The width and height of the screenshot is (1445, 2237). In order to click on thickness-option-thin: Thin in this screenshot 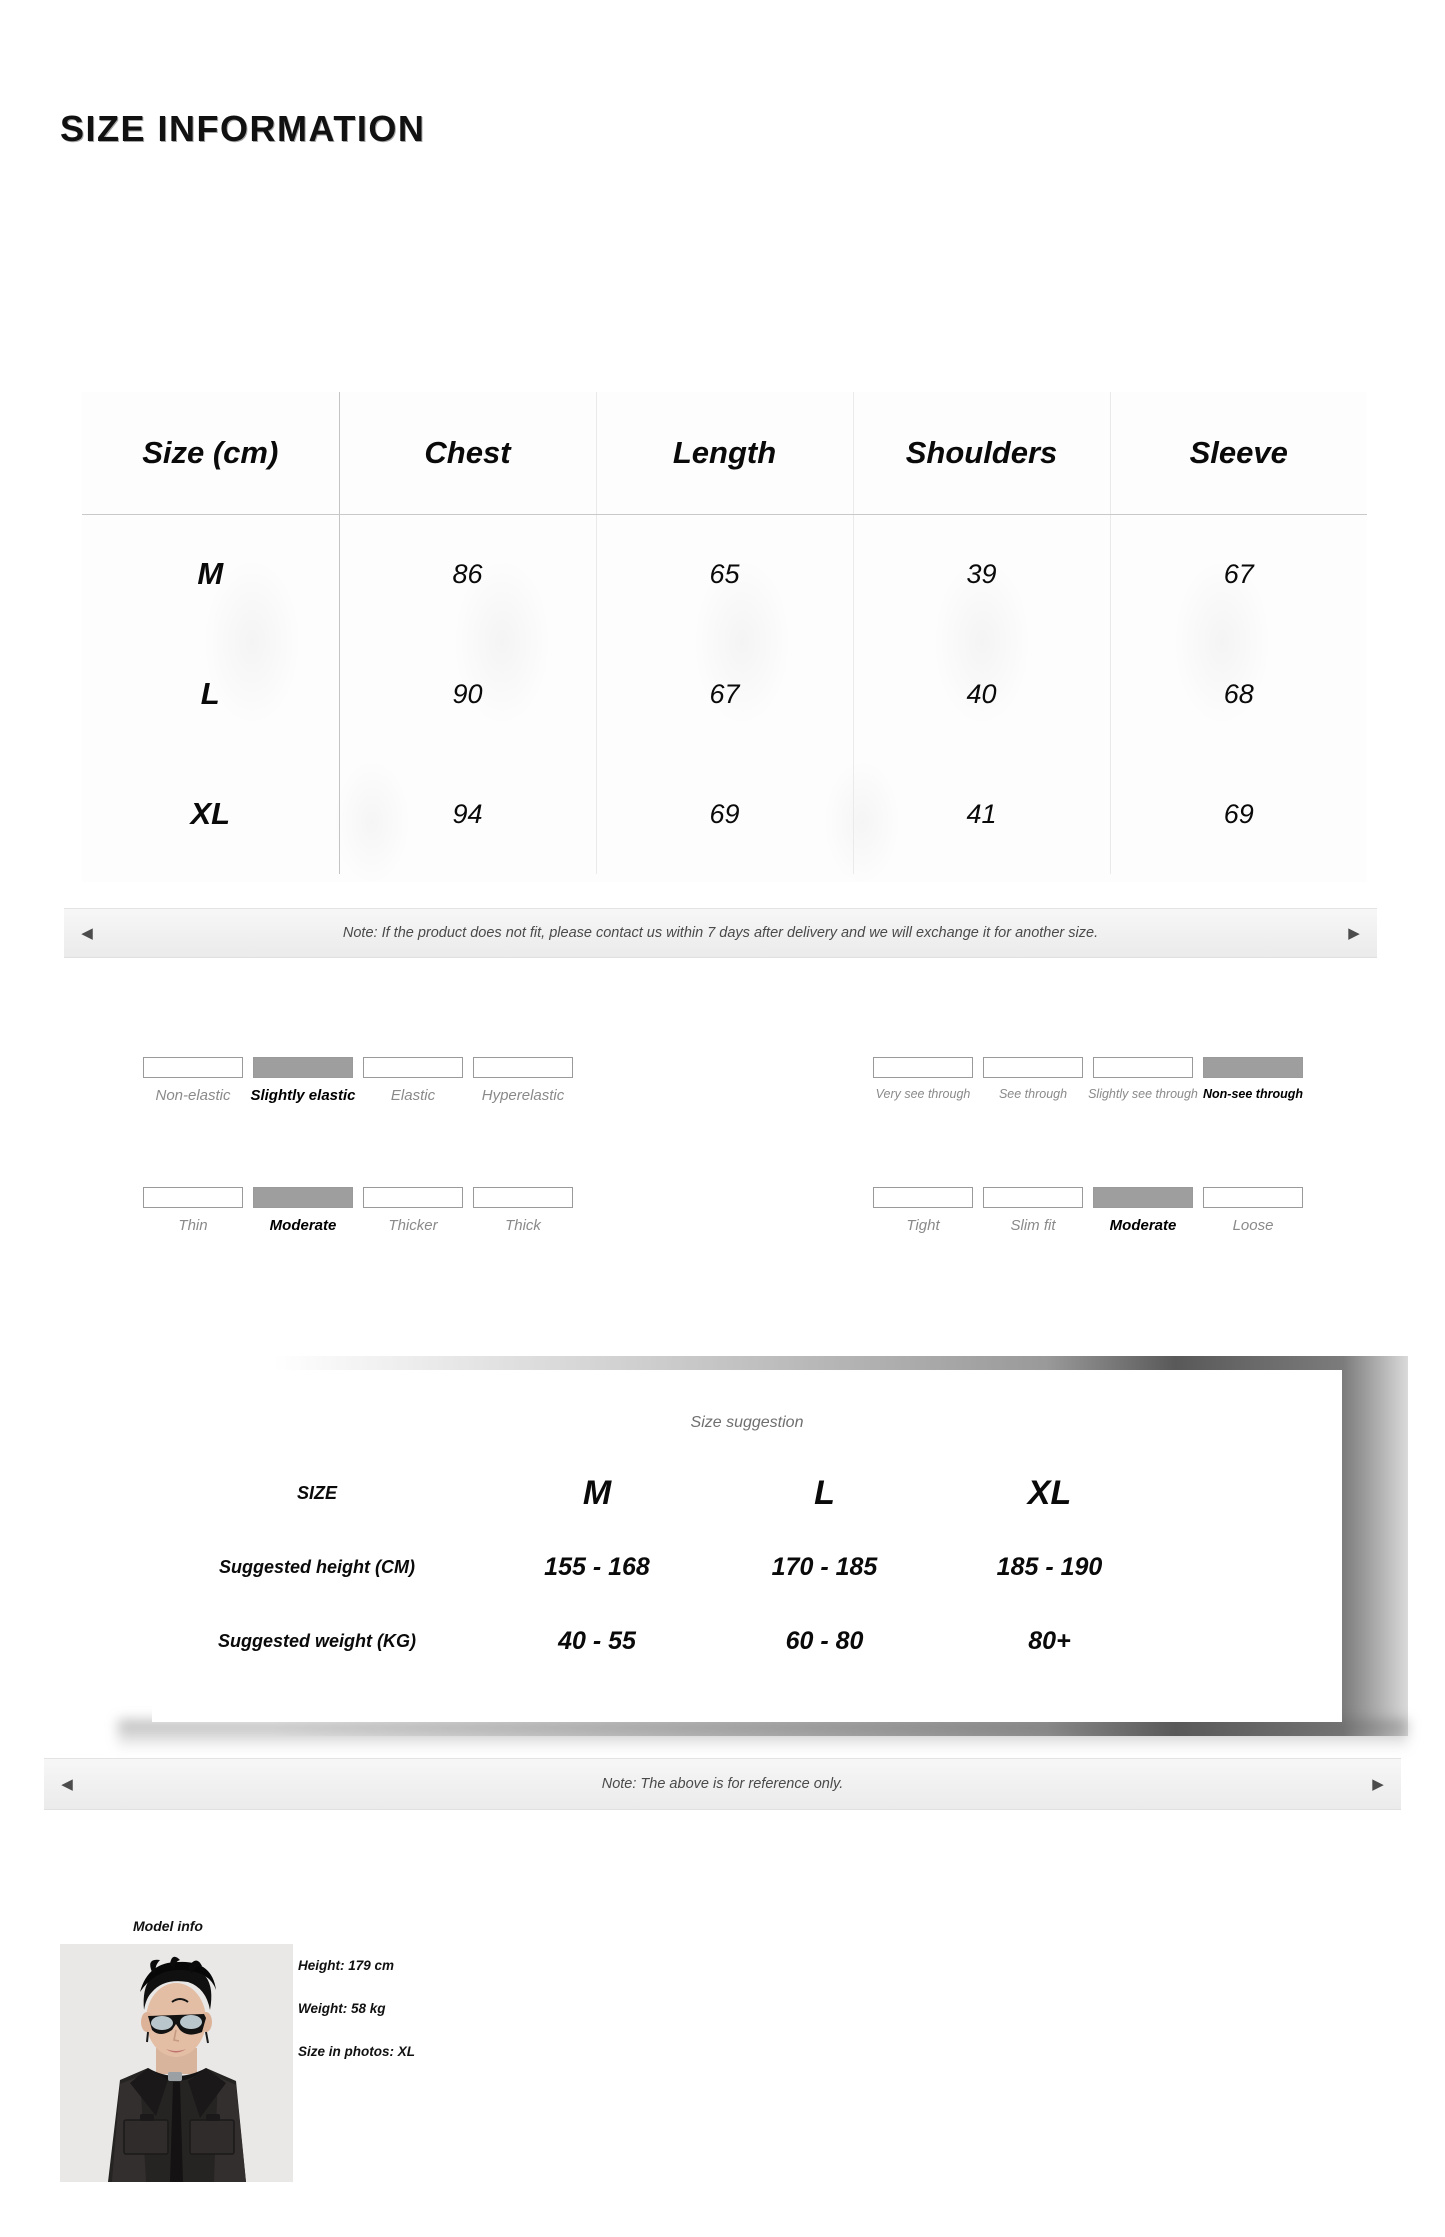, I will do `click(193, 1210)`.